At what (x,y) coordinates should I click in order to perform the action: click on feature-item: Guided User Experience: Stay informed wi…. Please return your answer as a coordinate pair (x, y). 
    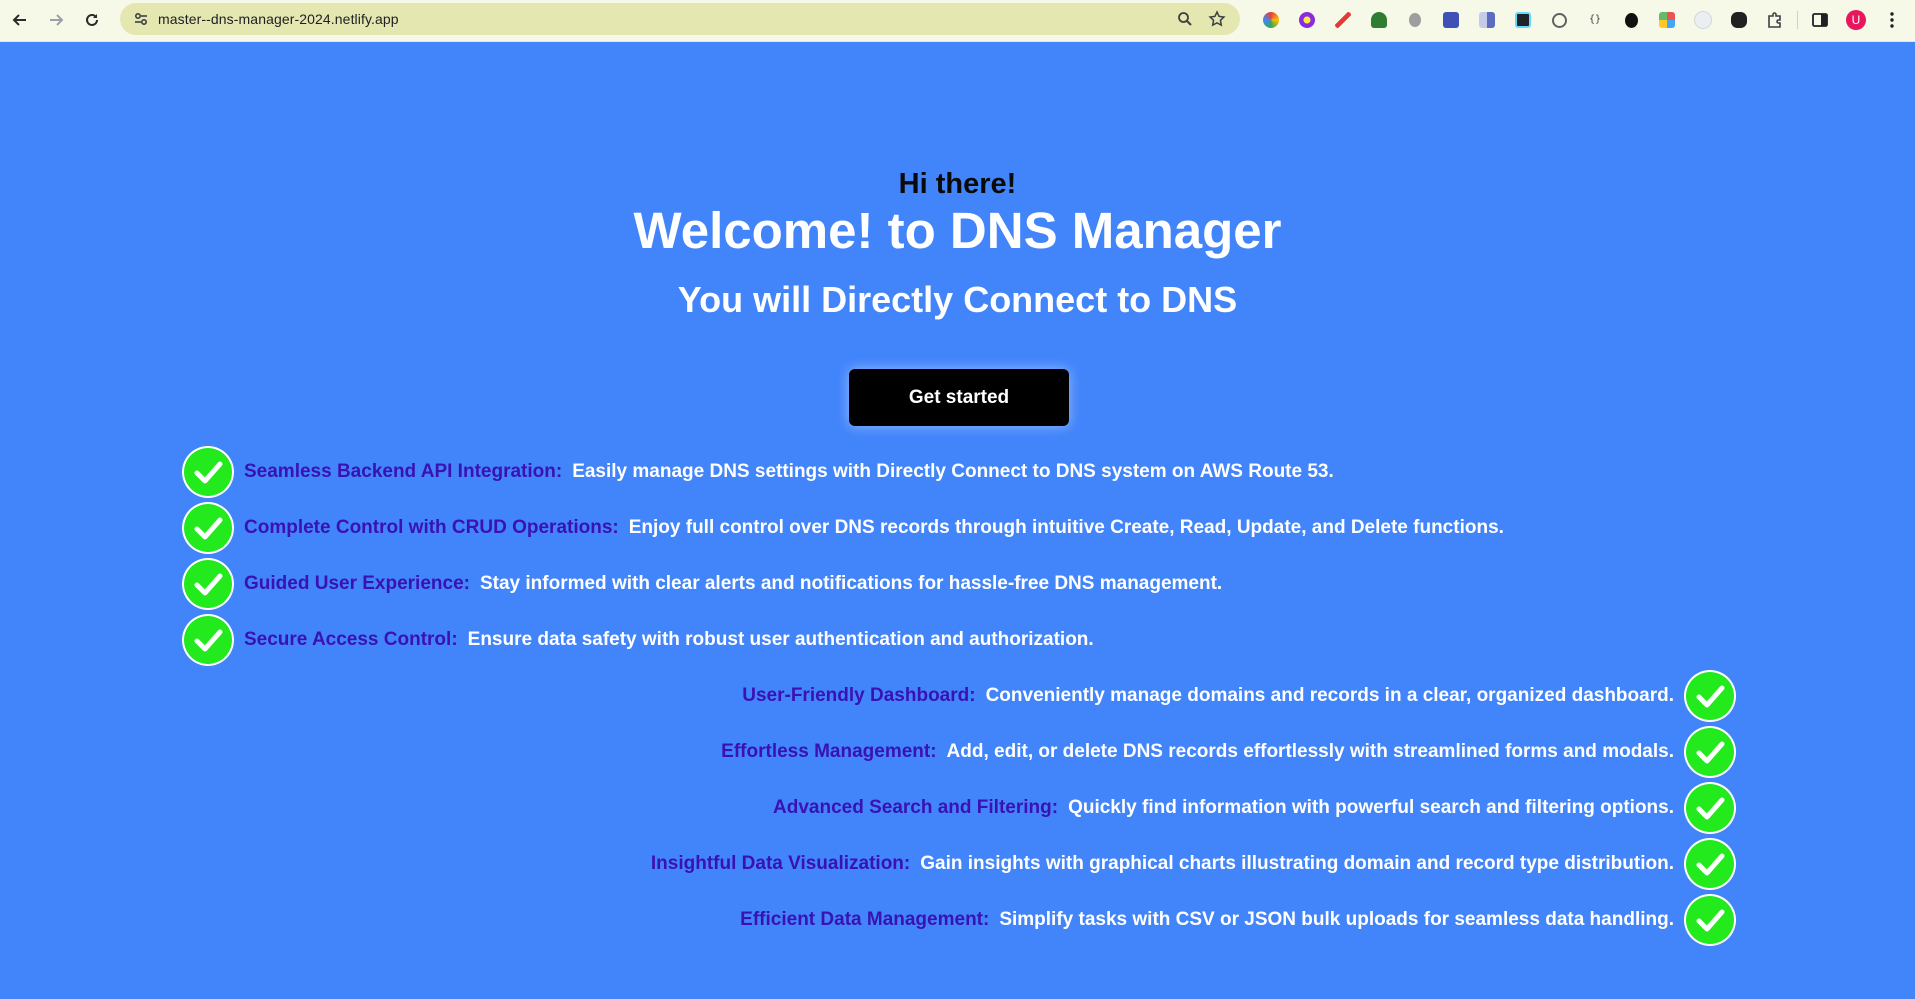
    Looking at the image, I should click on (703, 584).